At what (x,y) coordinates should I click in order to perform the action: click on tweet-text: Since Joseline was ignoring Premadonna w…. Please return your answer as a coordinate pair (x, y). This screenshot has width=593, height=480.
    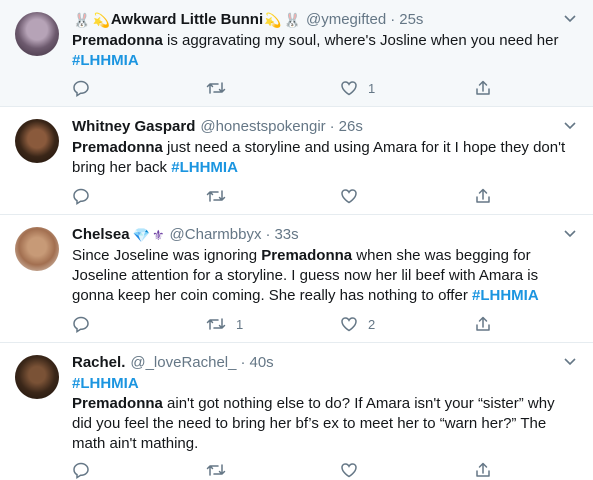
    Looking at the image, I should click on (324, 276).